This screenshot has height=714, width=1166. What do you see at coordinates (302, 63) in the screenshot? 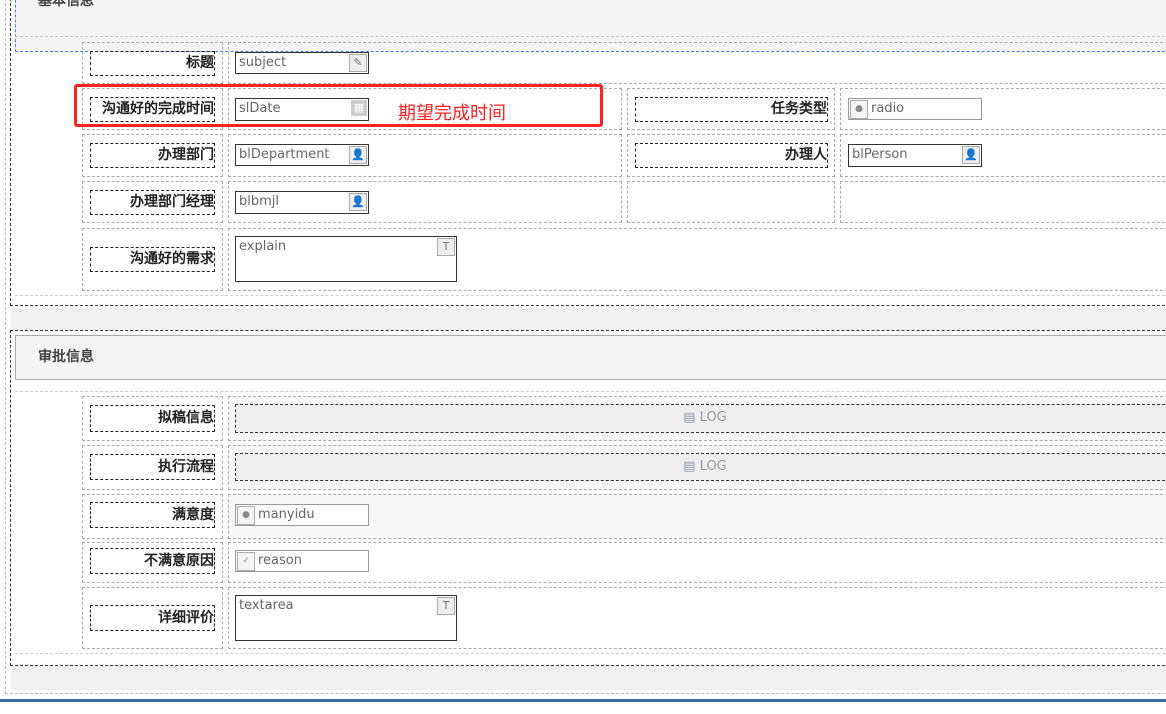
I see `subject-input: subject ✎` at bounding box center [302, 63].